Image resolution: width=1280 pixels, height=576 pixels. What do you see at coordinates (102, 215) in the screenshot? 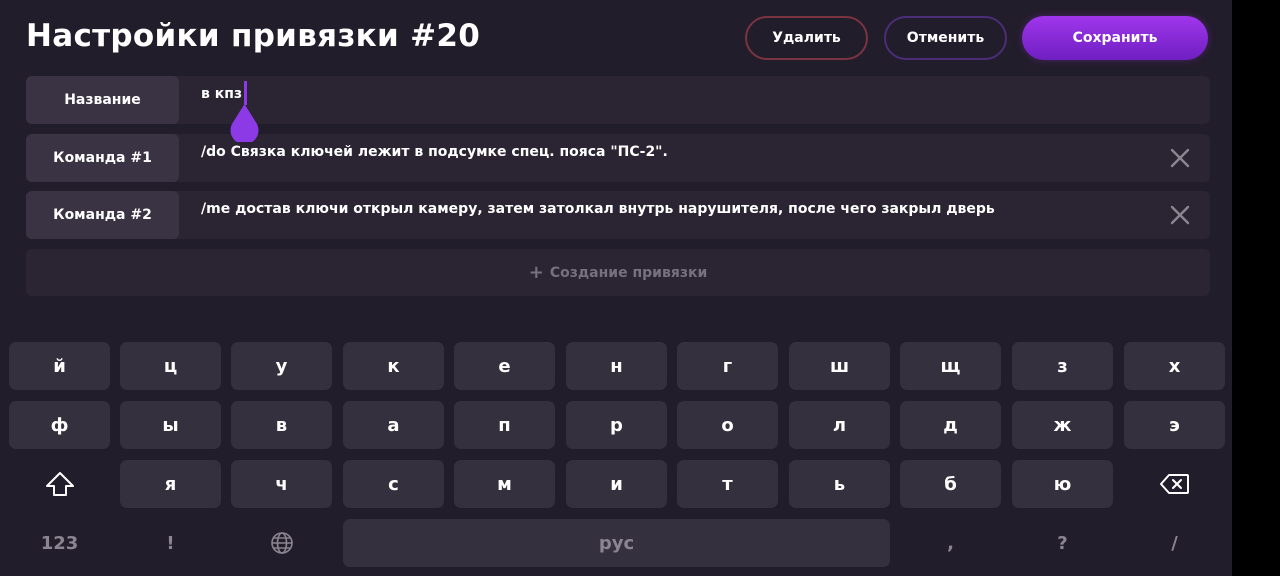
I see `command-label: Команда #2` at bounding box center [102, 215].